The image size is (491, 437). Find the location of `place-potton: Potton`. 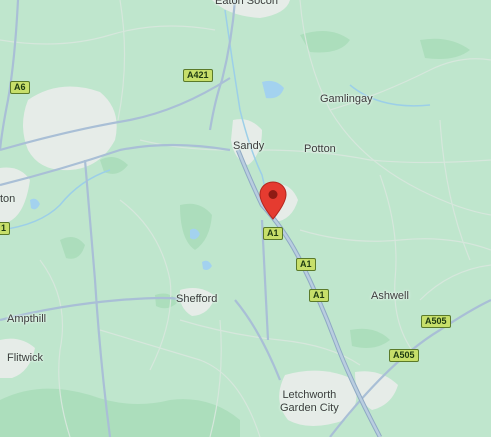

place-potton: Potton is located at coordinates (320, 149).